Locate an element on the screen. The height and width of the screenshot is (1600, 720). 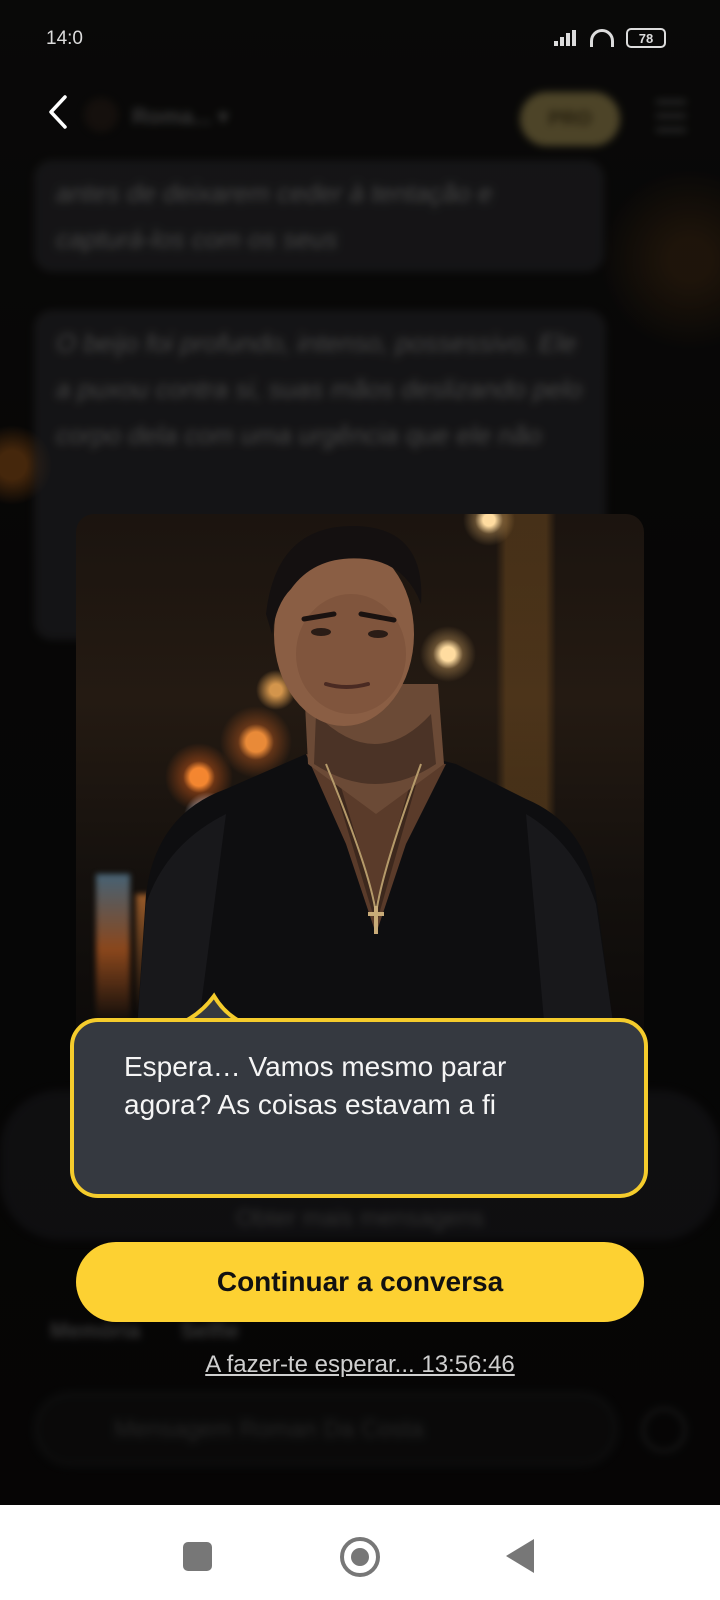
status-time: 14:0 is located at coordinates (64, 38).